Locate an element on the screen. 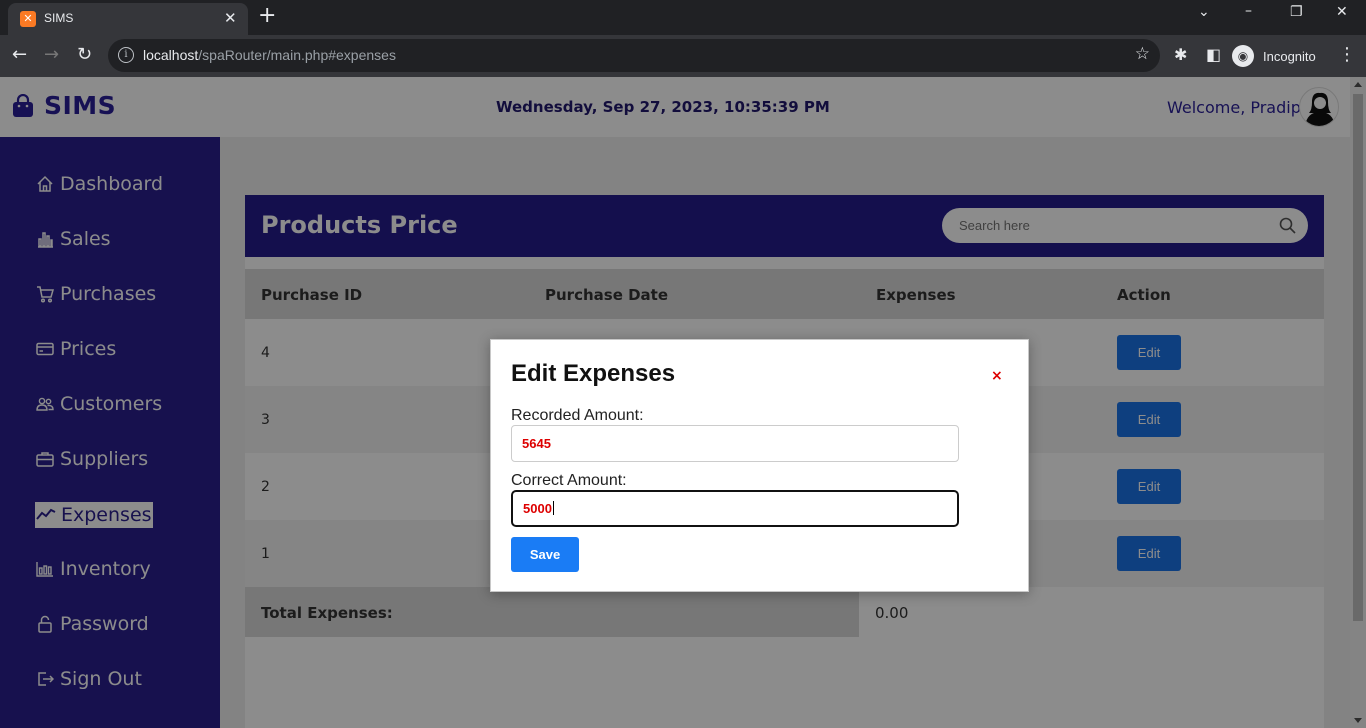 The image size is (1366, 728). xampp-icon: ✕ is located at coordinates (28, 19).